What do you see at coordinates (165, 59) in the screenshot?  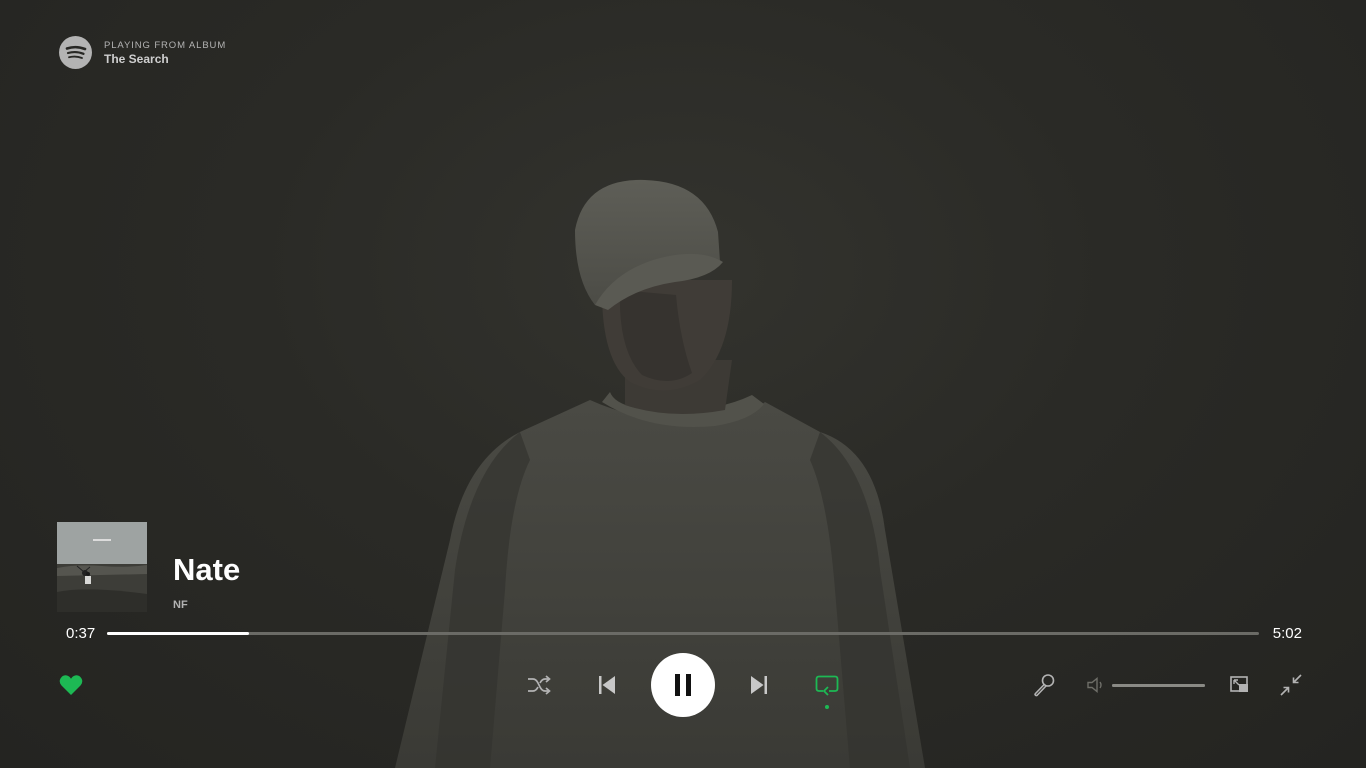 I see `album-link: The Search` at bounding box center [165, 59].